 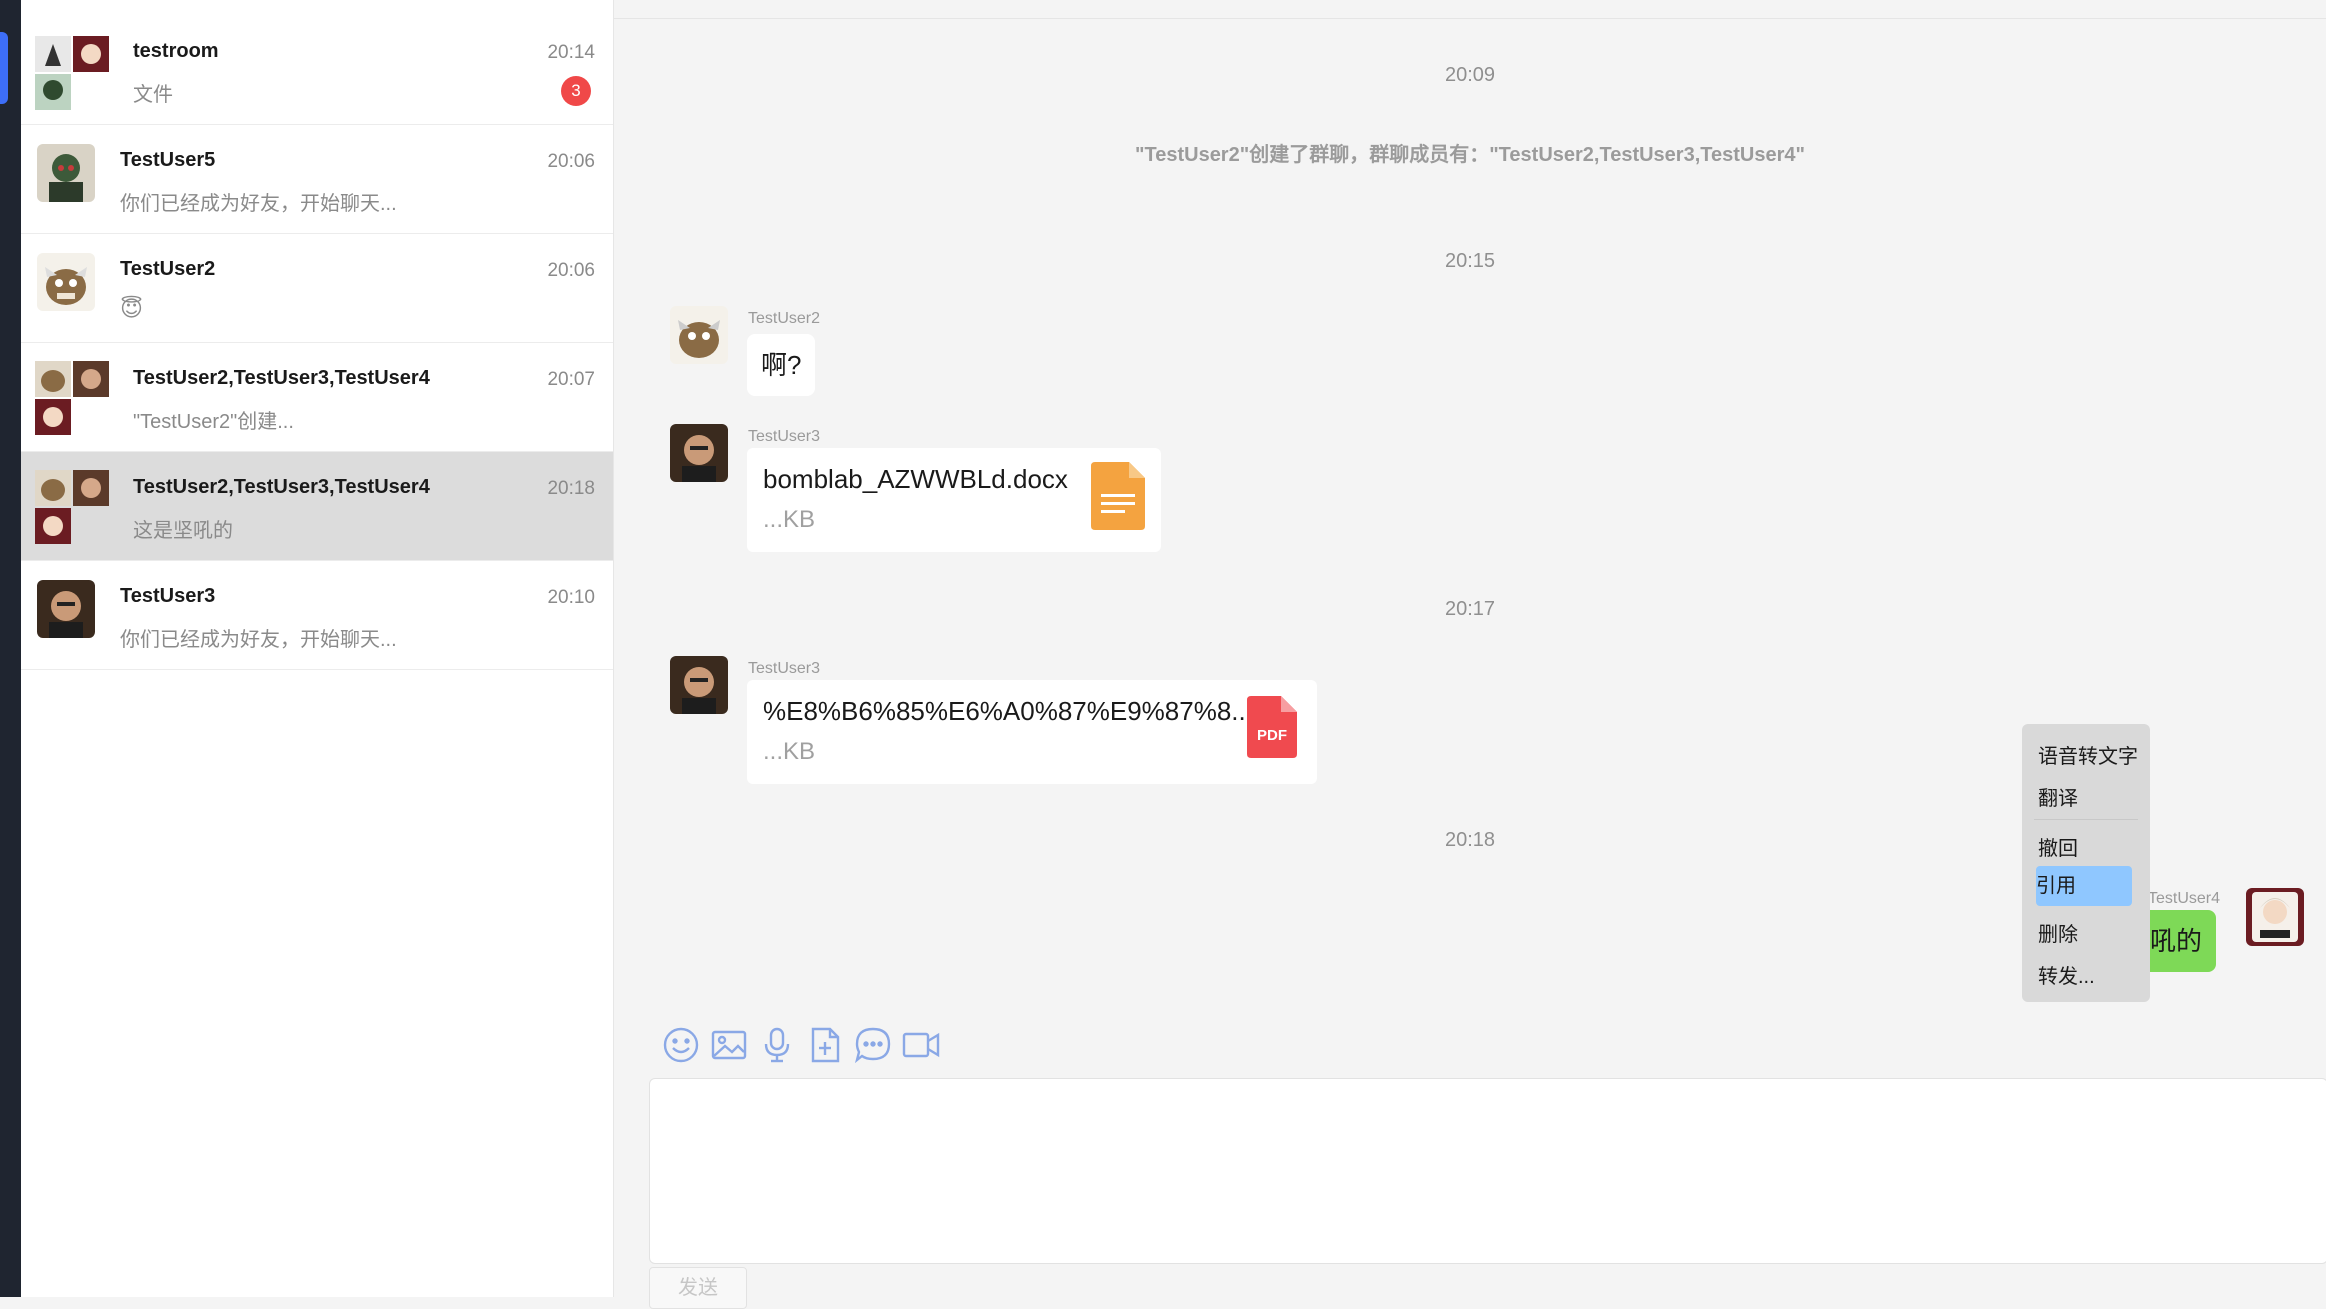 What do you see at coordinates (153, 95) in the screenshot?
I see `conversation-preview: 文件` at bounding box center [153, 95].